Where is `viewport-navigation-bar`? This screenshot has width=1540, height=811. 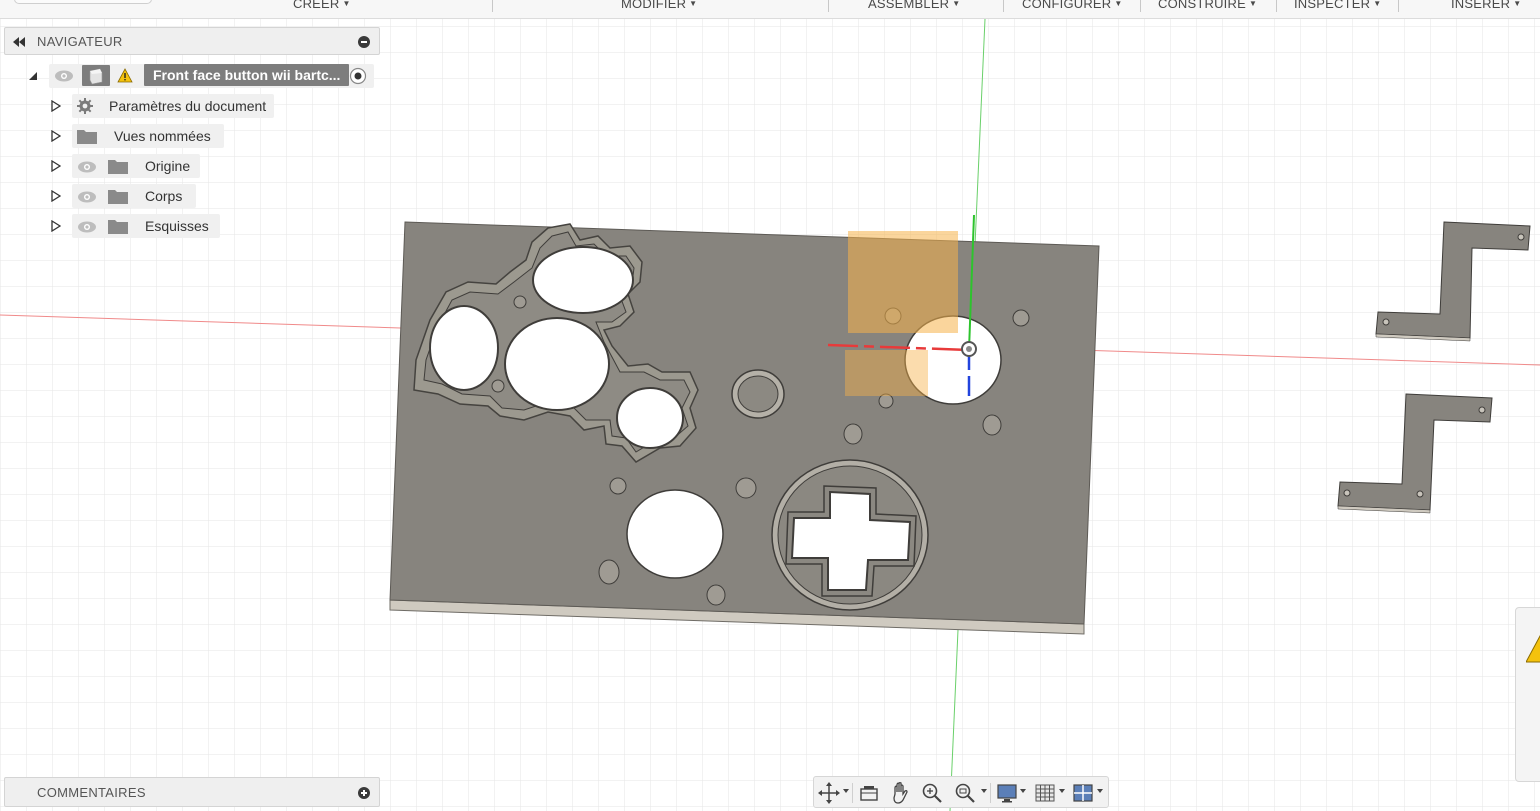
viewport-navigation-bar is located at coordinates (961, 792).